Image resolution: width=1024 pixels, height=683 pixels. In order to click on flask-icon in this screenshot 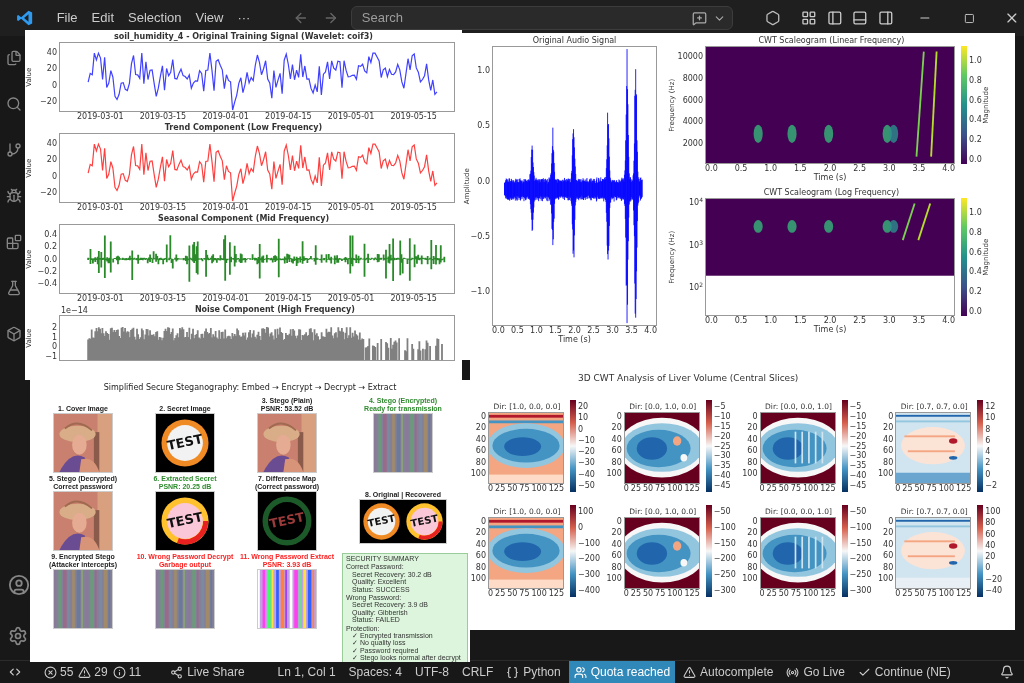, I will do `click(14, 288)`.